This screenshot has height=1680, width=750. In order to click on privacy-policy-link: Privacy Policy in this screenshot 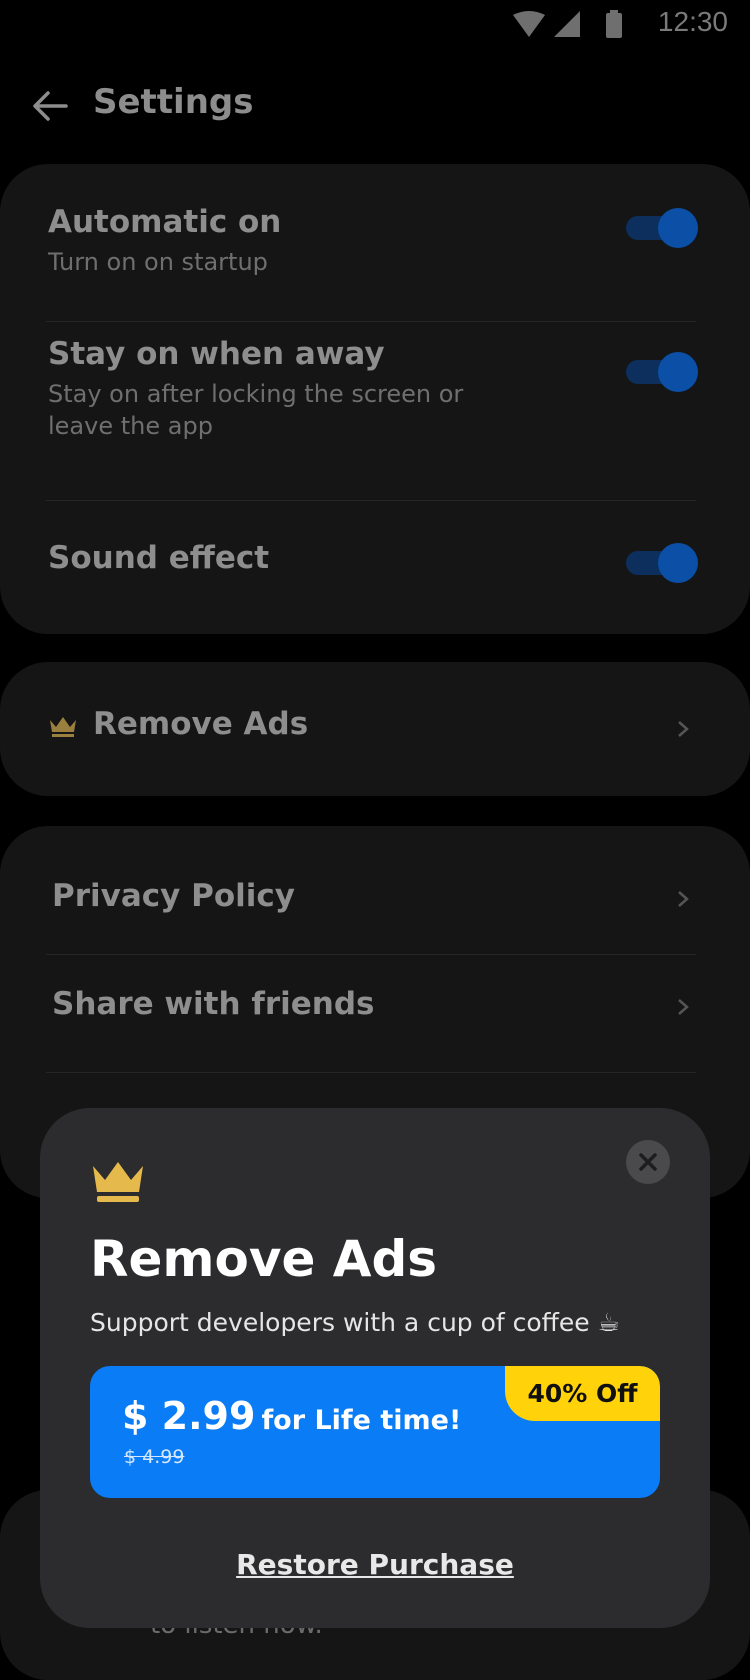, I will do `click(173, 896)`.